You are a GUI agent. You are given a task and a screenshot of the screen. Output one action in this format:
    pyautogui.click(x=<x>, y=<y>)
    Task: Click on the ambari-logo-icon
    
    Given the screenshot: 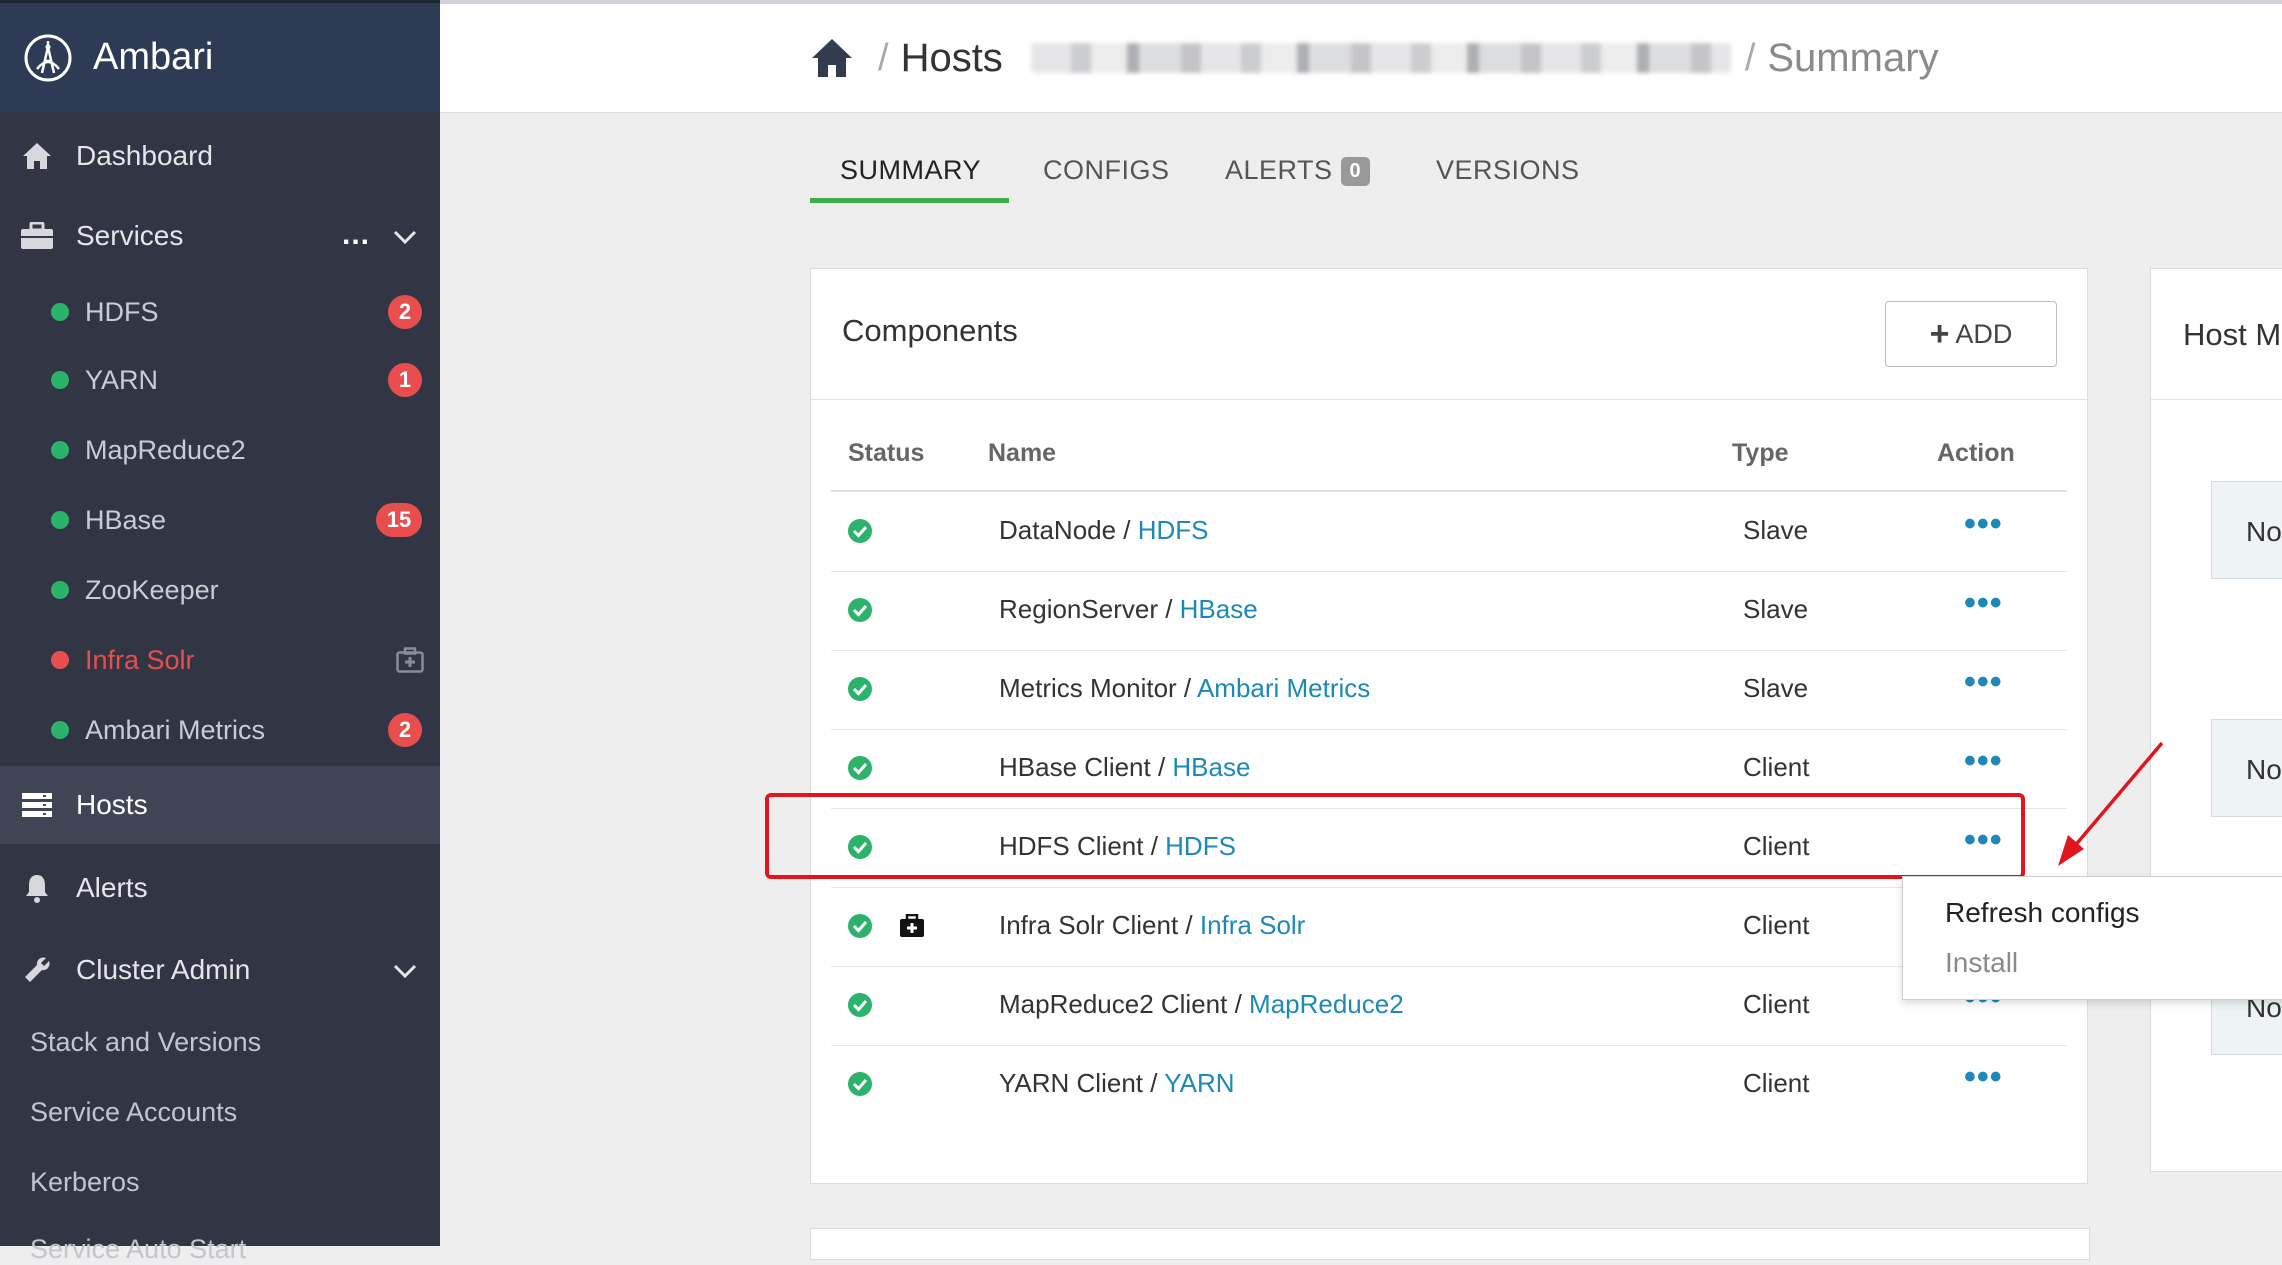 What is the action you would take?
    pyautogui.click(x=48, y=57)
    